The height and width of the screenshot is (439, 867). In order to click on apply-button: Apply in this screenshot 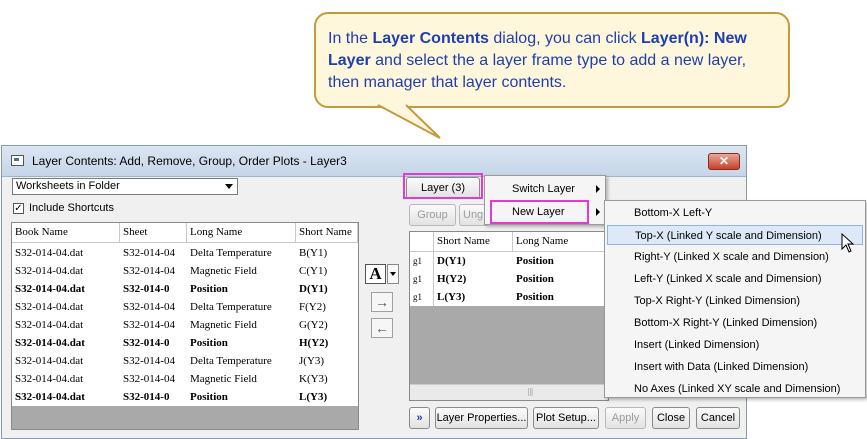, I will do `click(625, 418)`.